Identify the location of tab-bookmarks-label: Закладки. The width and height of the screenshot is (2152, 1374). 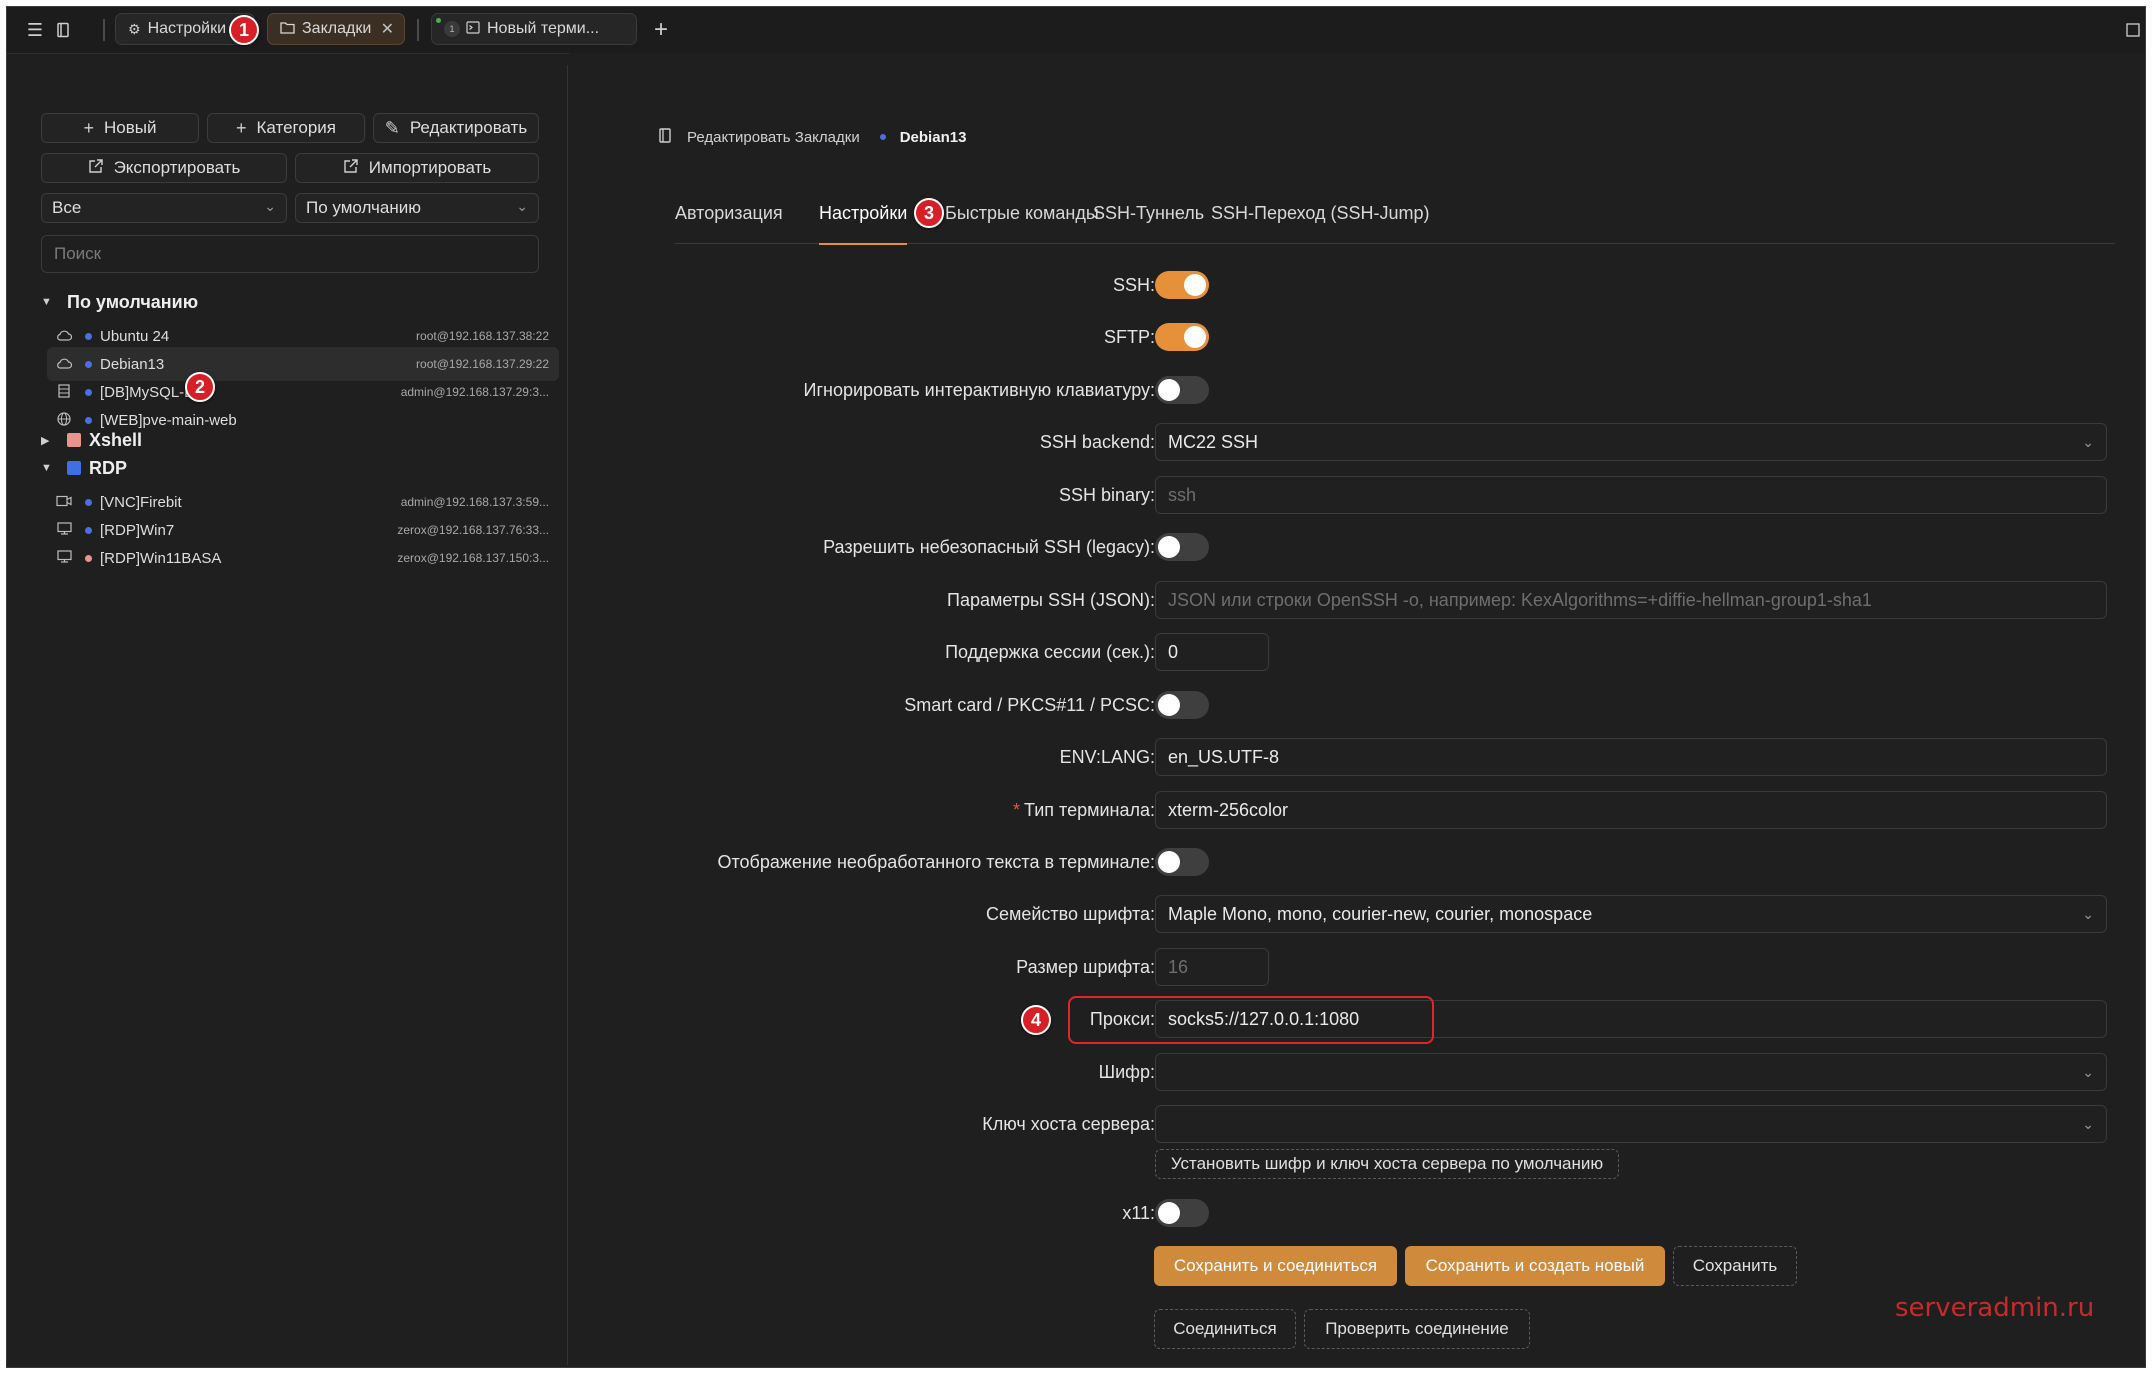
(337, 28).